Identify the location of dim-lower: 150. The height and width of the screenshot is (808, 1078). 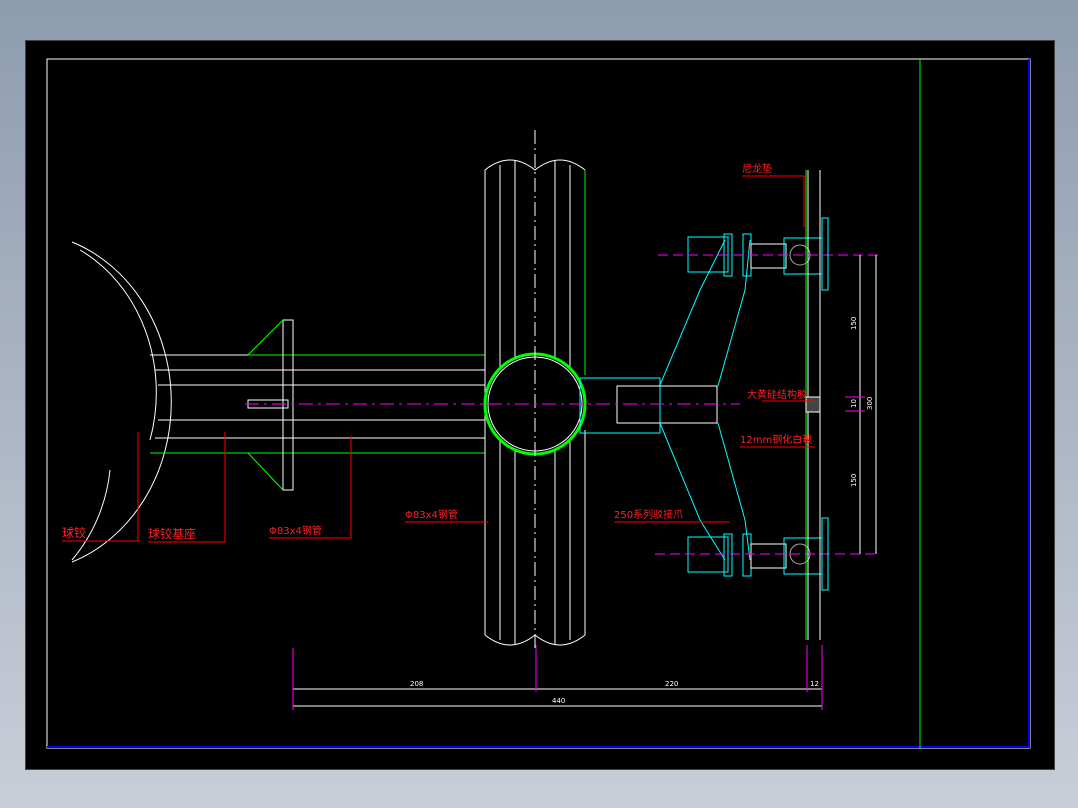
(854, 480).